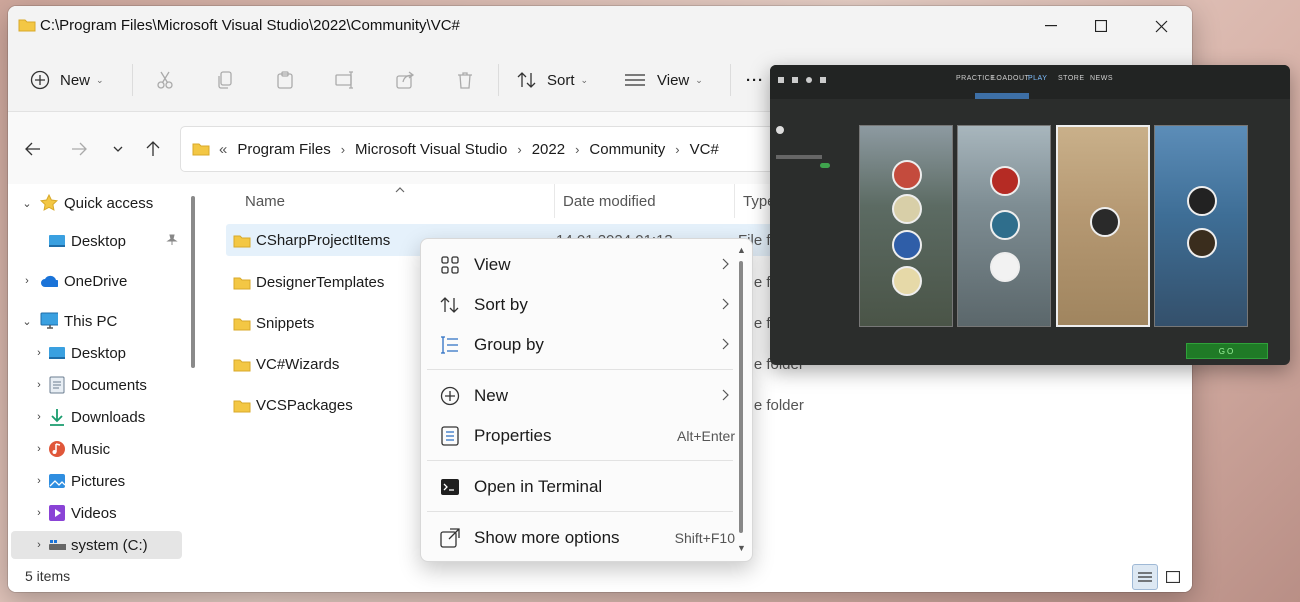 The width and height of the screenshot is (1300, 602). Describe the element at coordinates (581, 538) in the screenshot. I see `context-menu-show-more-options: Show more options Shift+F10` at that location.